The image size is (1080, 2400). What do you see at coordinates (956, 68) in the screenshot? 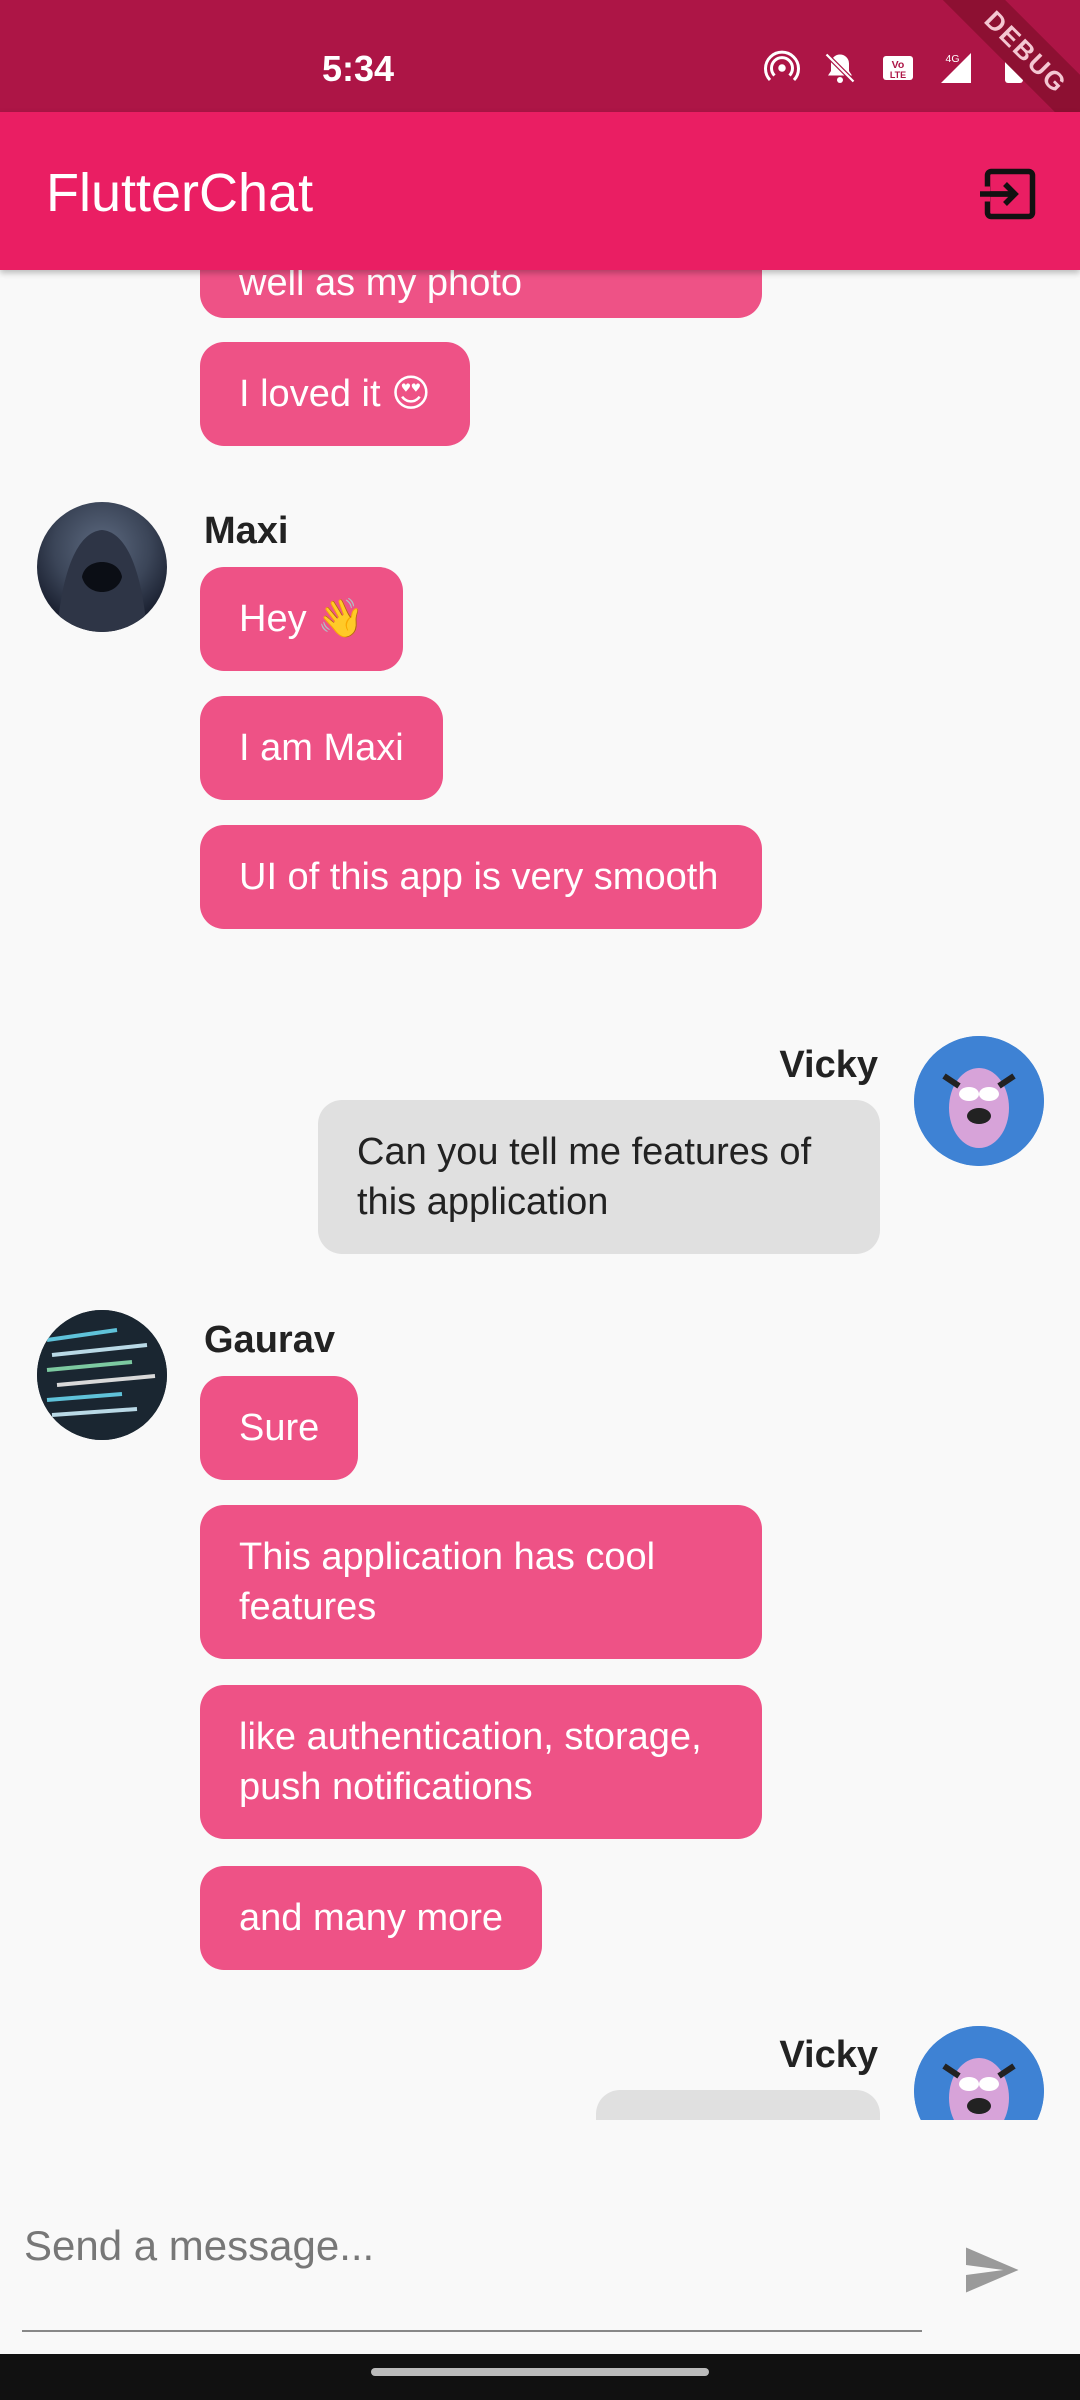
I see `signal-4g-icon: 4G` at bounding box center [956, 68].